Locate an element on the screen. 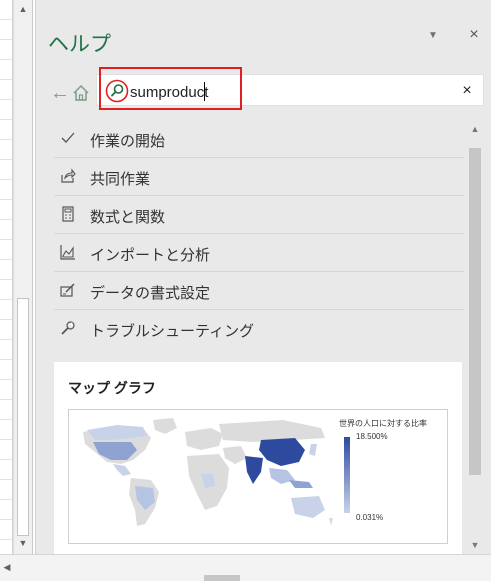 This screenshot has width=491, height=581. format-icon is located at coordinates (68, 290).